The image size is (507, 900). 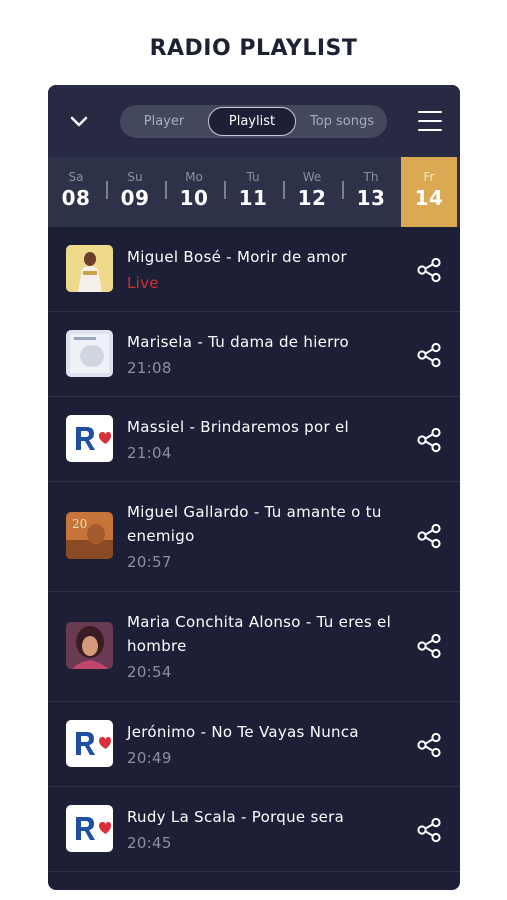 I want to click on tab-top-songs: Top songs, so click(x=342, y=121).